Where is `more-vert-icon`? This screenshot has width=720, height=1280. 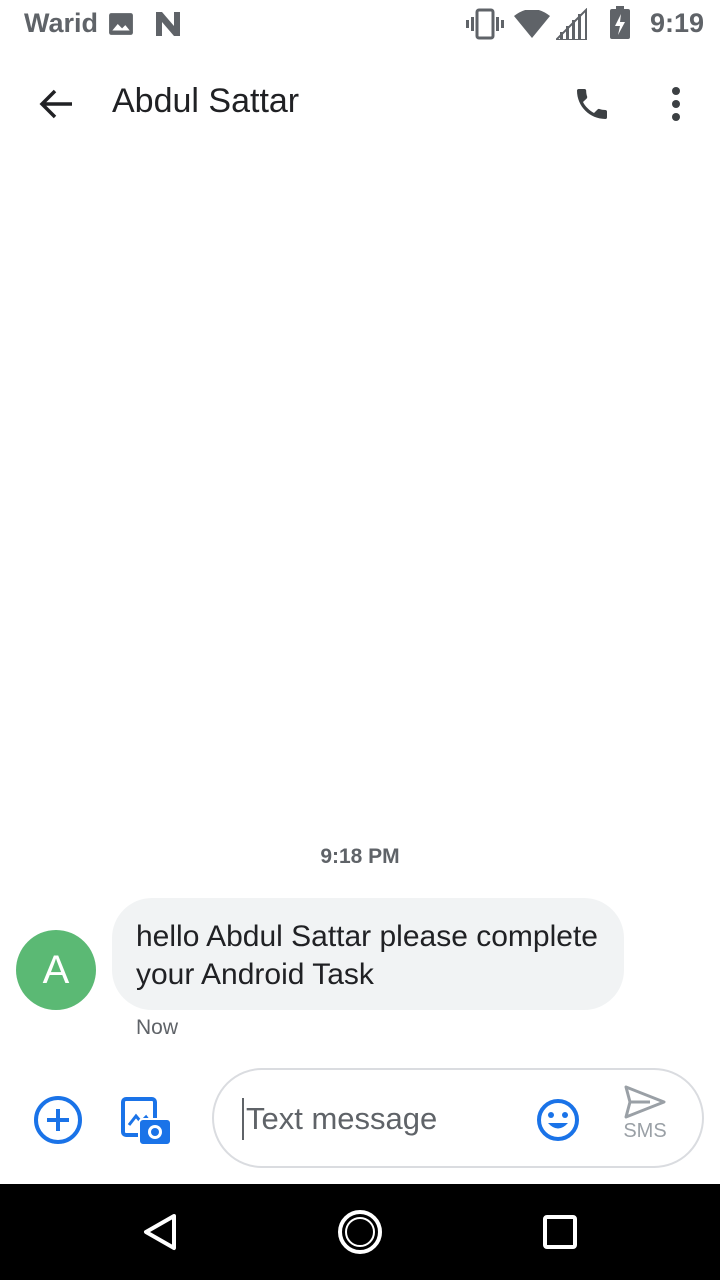 more-vert-icon is located at coordinates (676, 104).